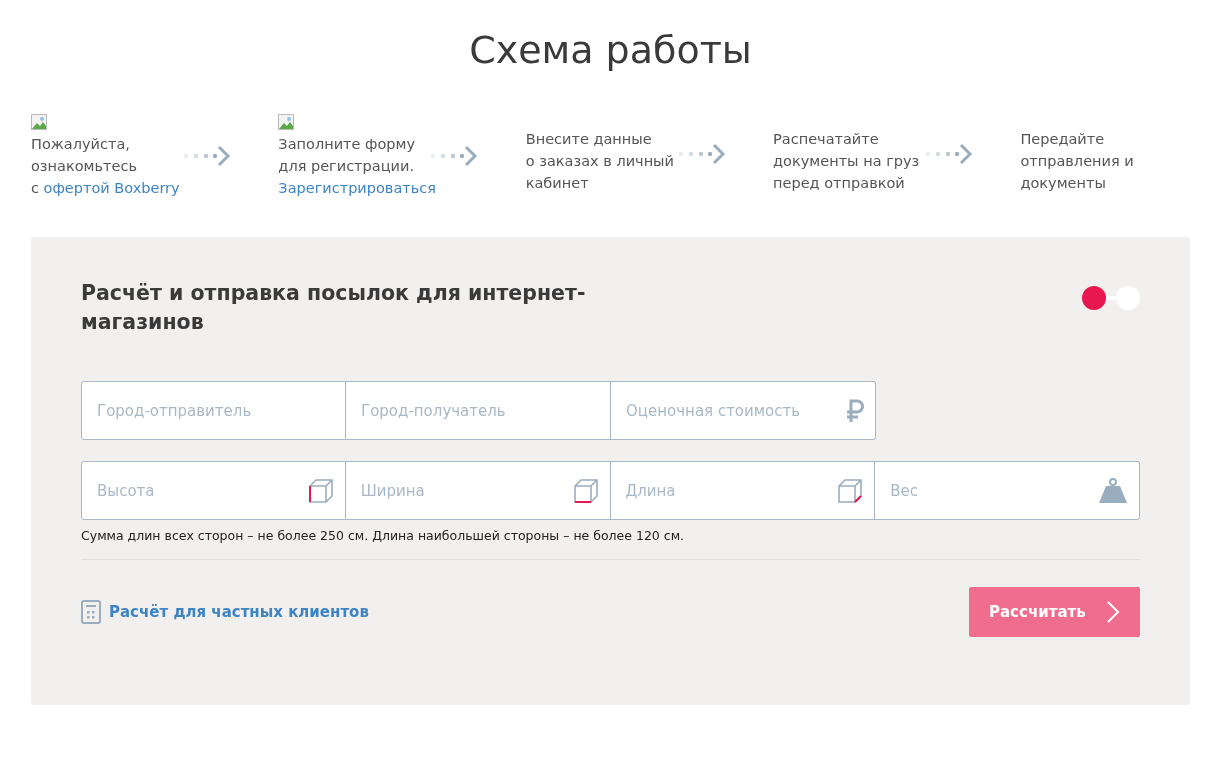  Describe the element at coordinates (855, 410) in the screenshot. I see `ruble-icon` at that location.